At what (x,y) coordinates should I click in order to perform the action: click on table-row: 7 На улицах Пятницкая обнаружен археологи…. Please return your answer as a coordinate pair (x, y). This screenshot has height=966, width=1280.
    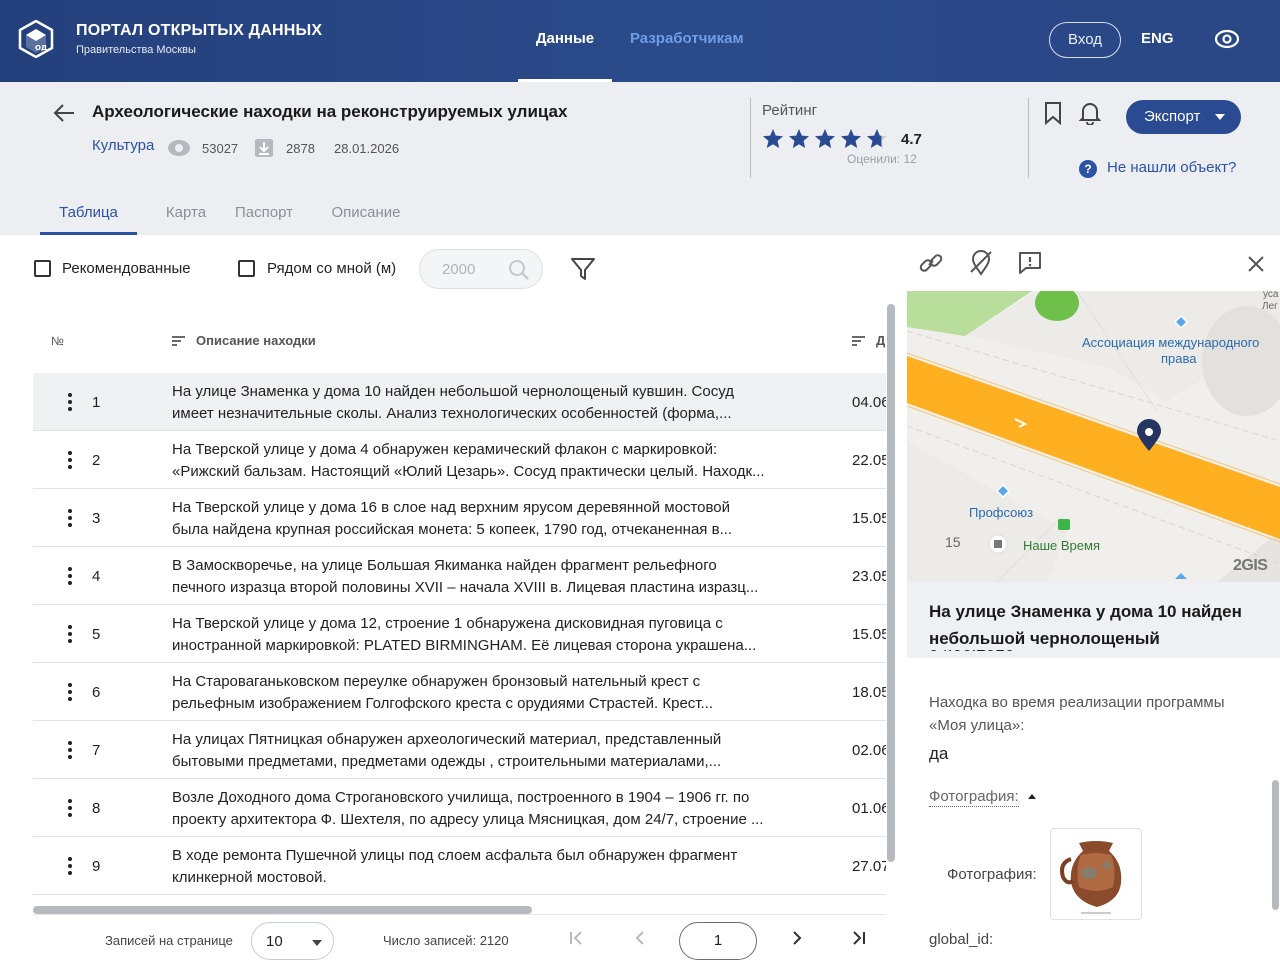
    Looking at the image, I should click on (459, 750).